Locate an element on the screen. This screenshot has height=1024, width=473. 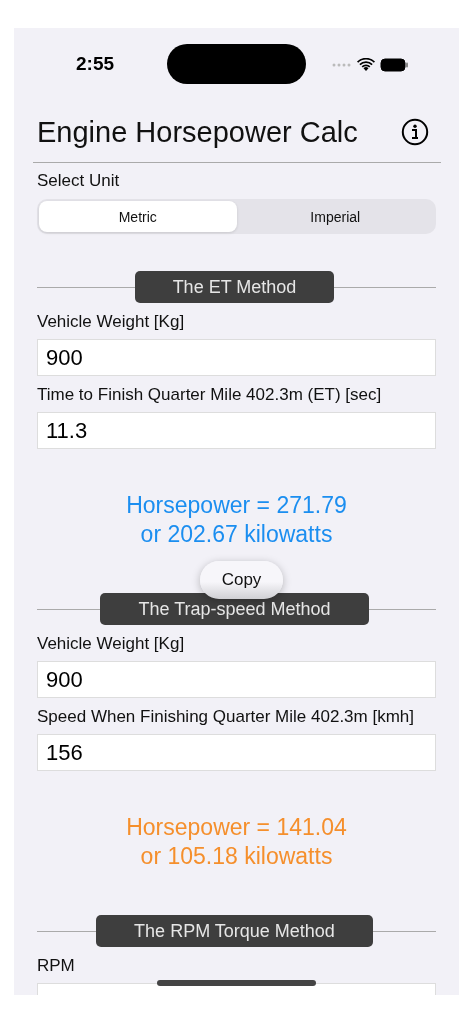
status-time: 2:55 is located at coordinates (95, 64).